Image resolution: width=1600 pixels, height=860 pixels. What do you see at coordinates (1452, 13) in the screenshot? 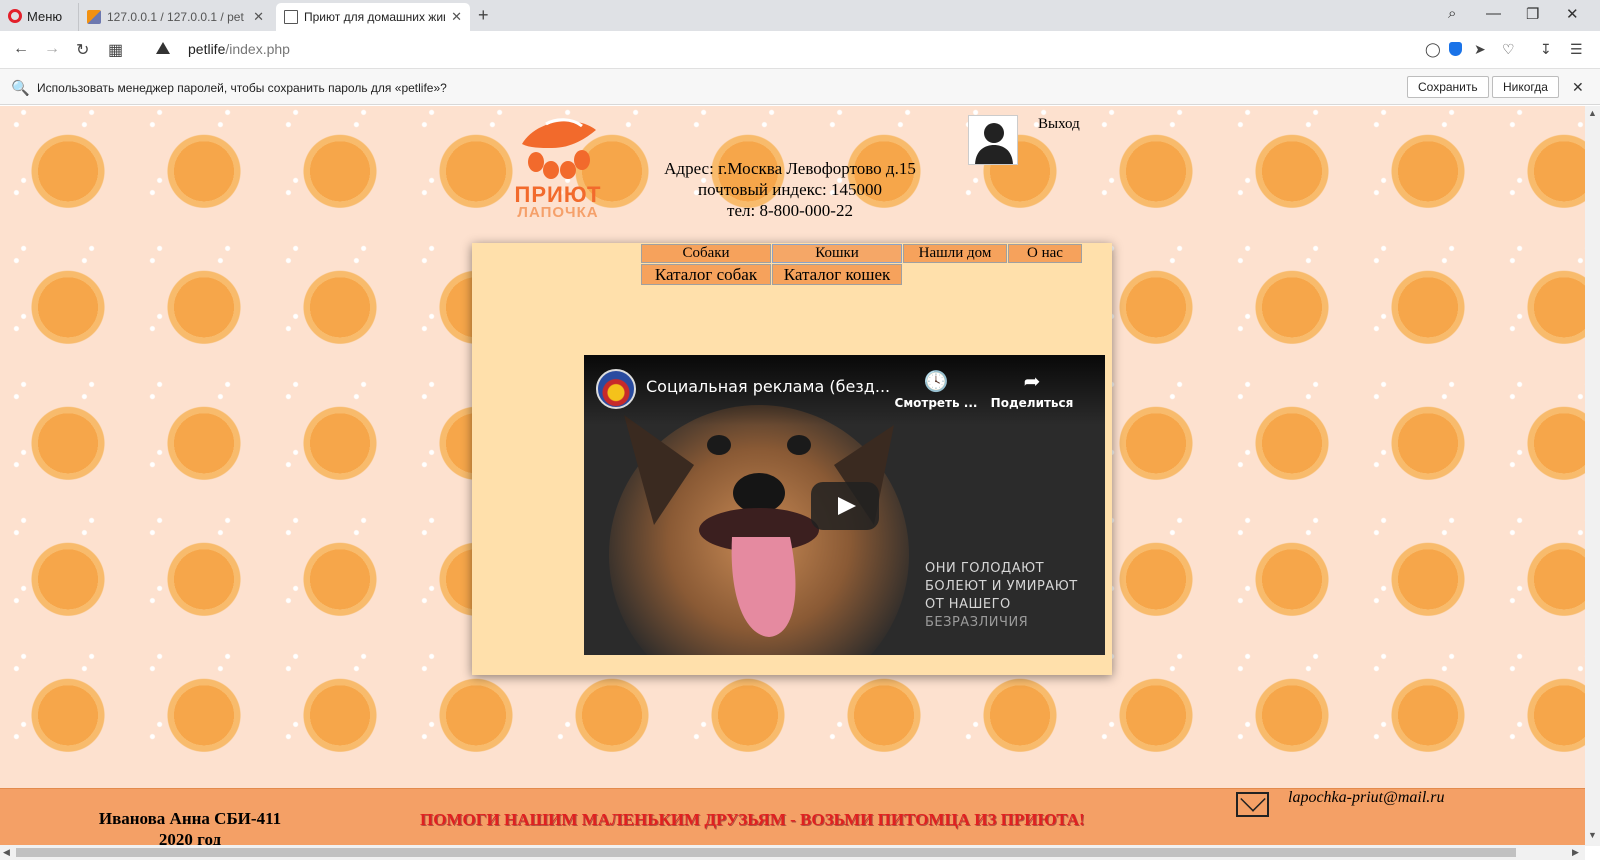
I see `search-tabs-icon: ⌕` at bounding box center [1452, 13].